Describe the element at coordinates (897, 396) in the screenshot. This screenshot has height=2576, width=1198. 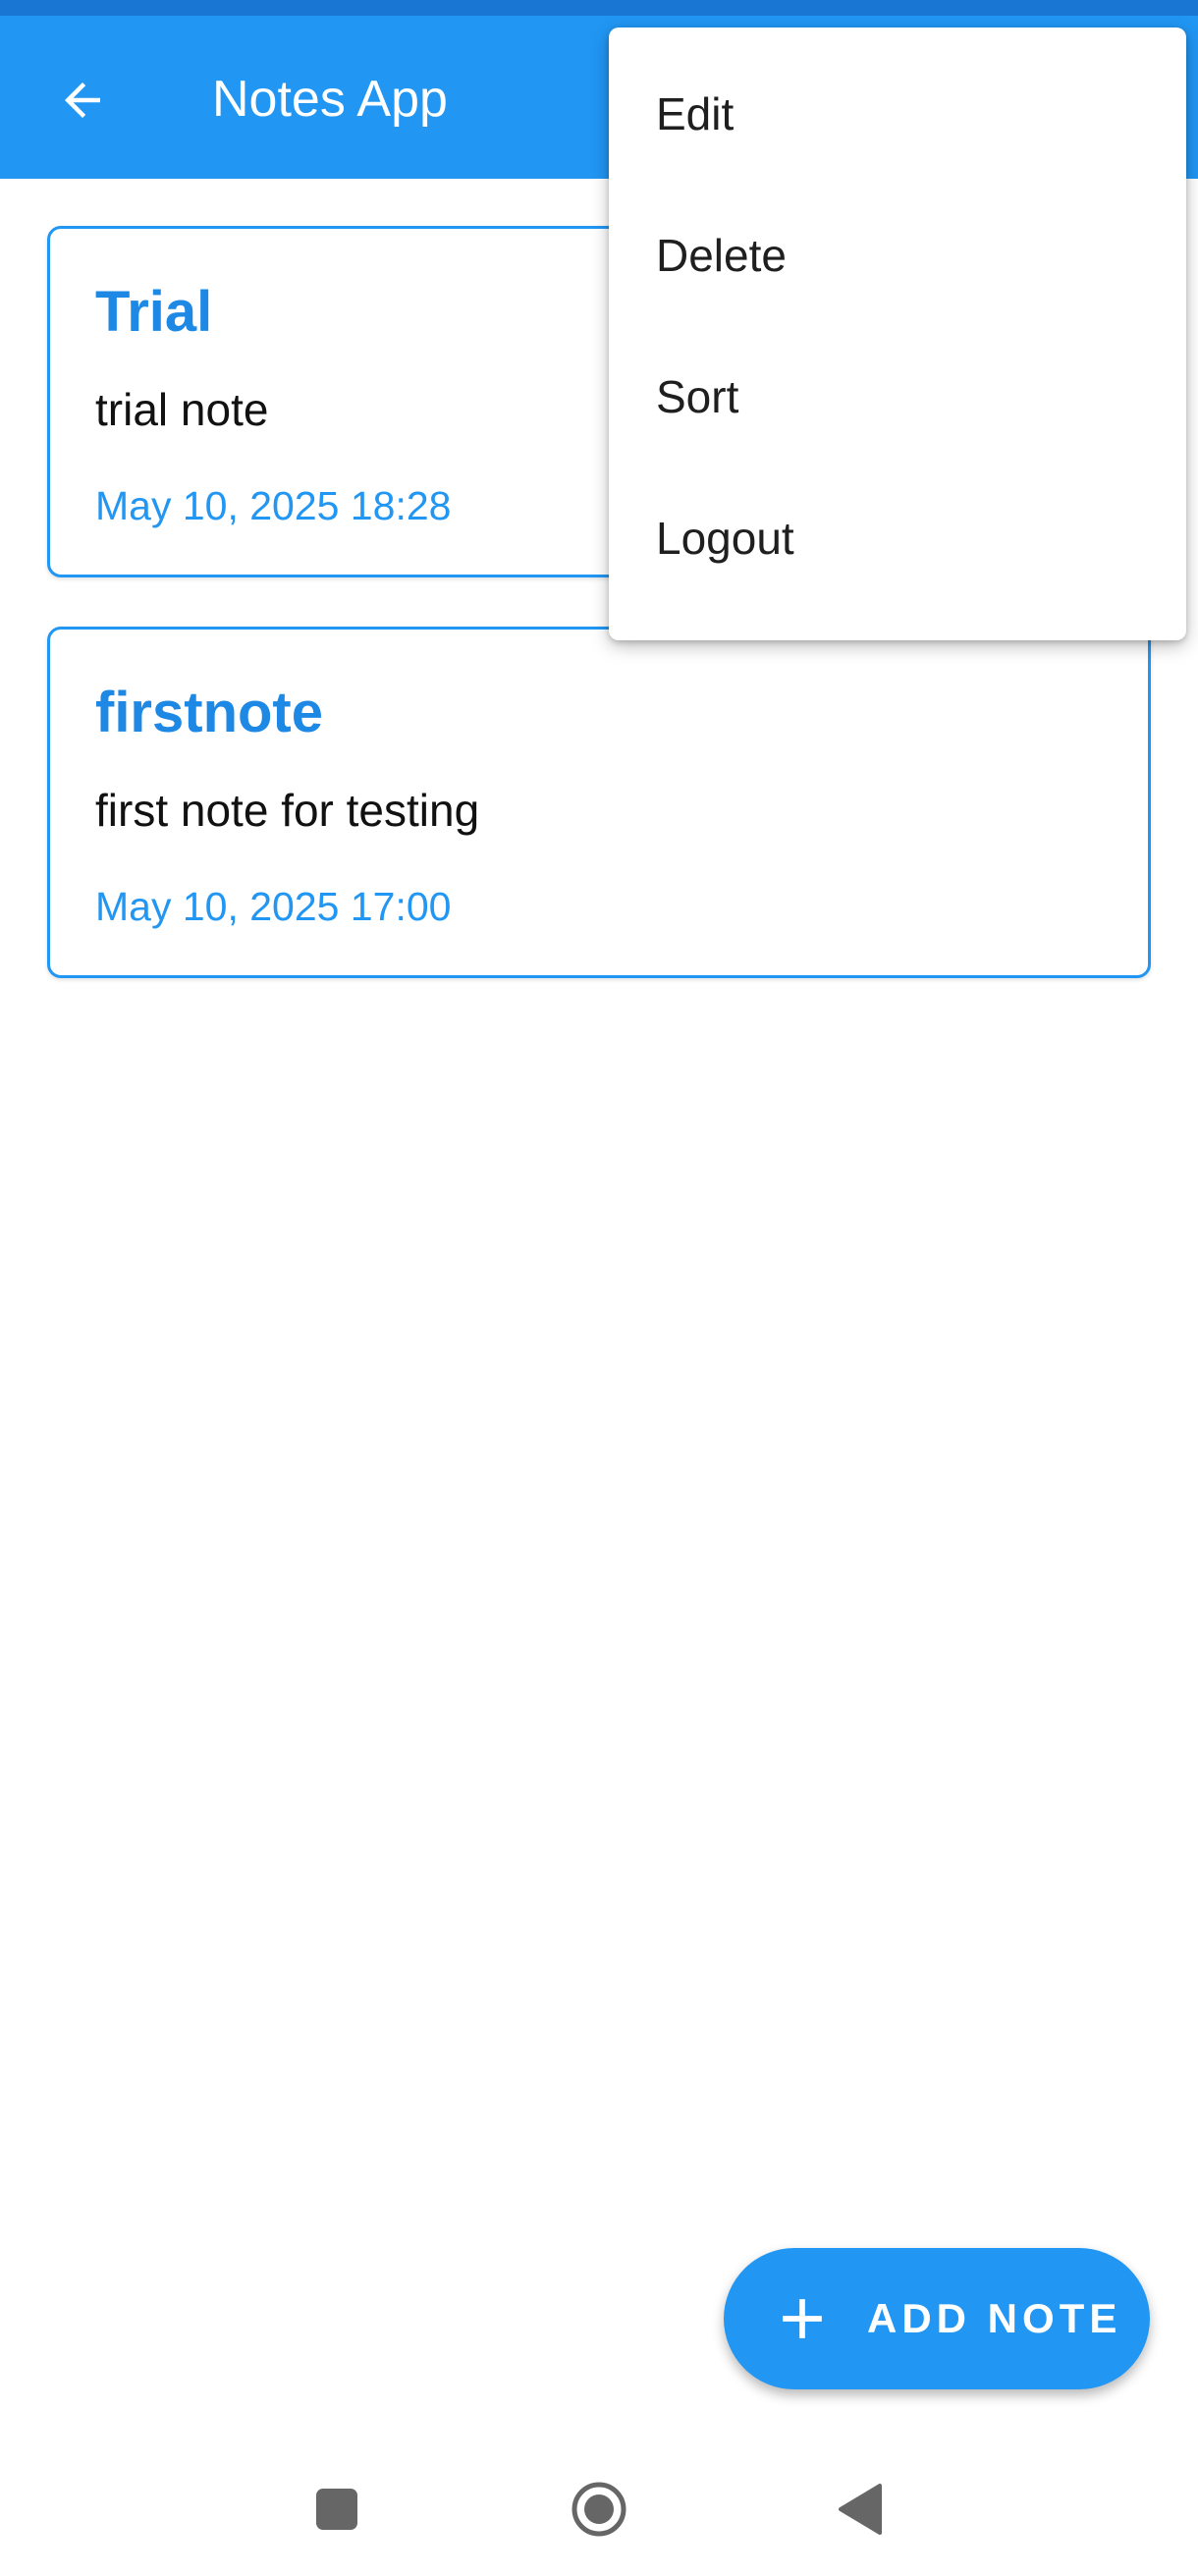
I see `menu-item-sort: Sort` at that location.